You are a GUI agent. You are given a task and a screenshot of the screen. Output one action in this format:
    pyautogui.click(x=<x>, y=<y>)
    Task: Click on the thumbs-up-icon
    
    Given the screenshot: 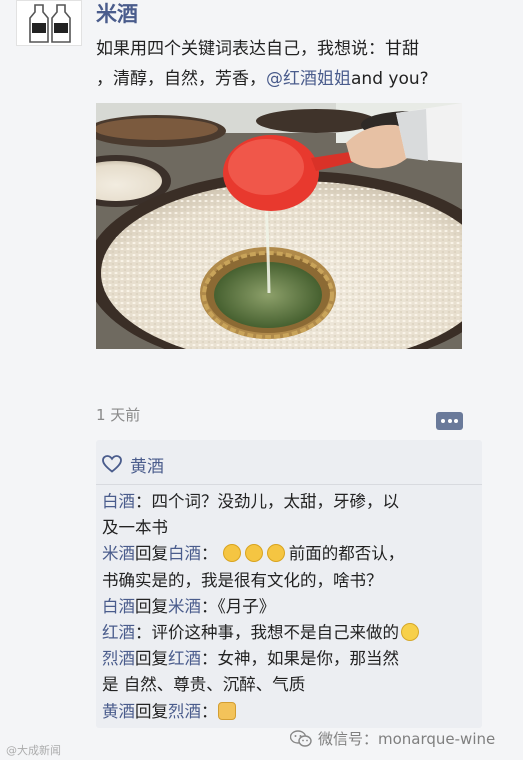 What is the action you would take?
    pyautogui.click(x=226, y=710)
    